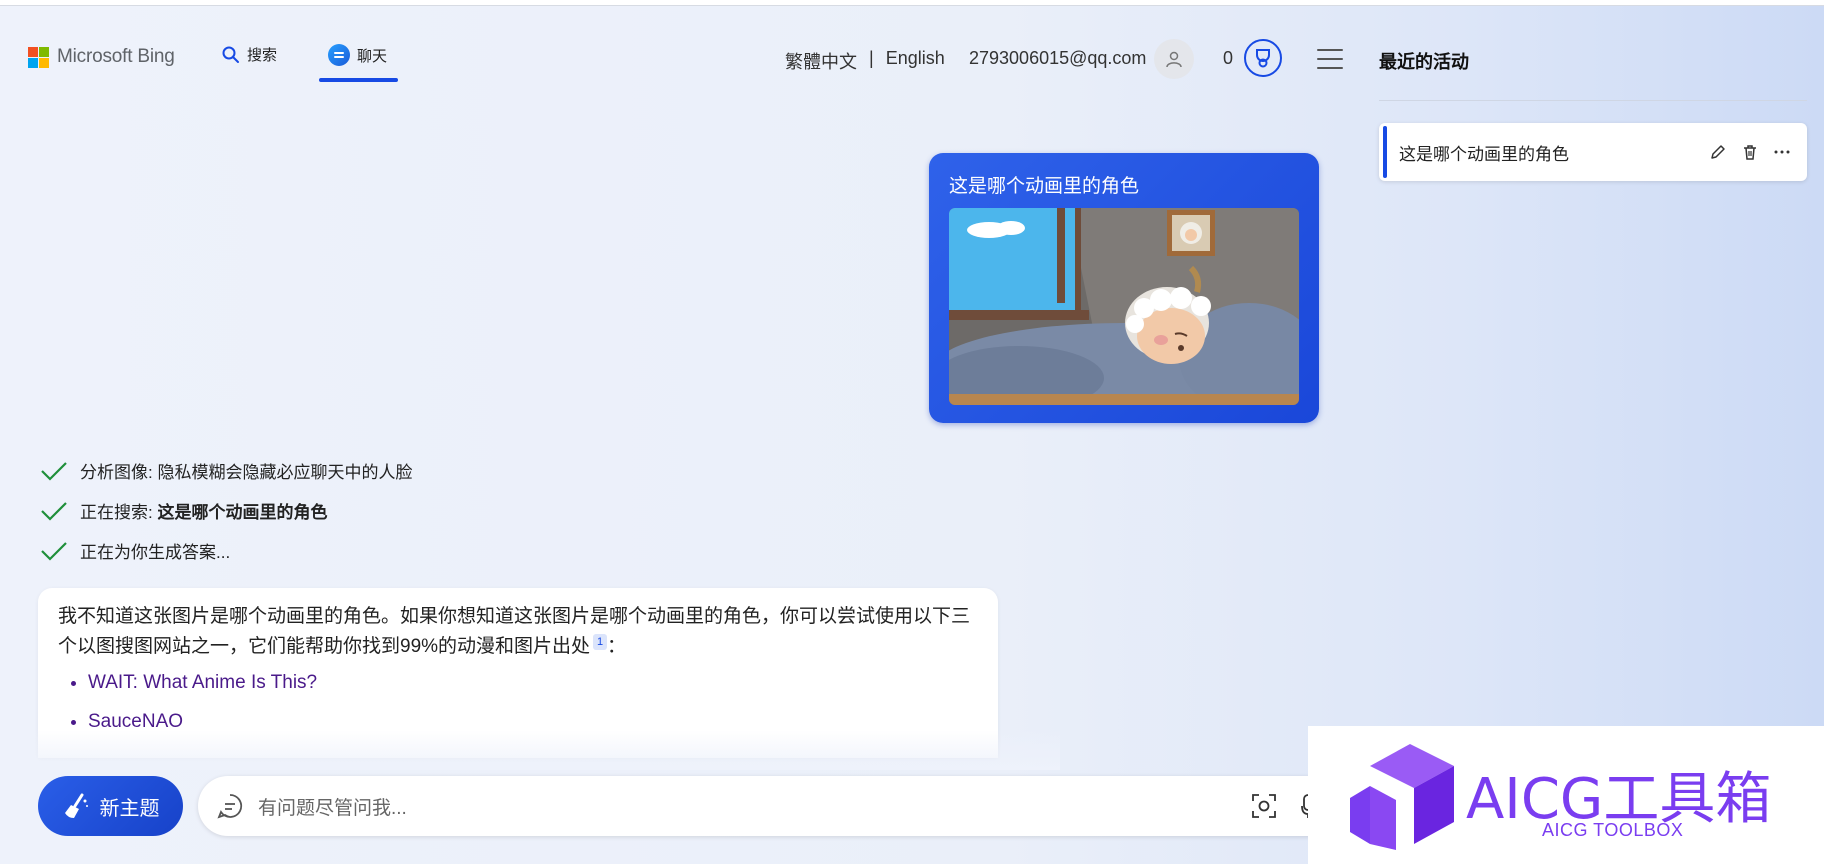 The image size is (1824, 864). I want to click on rewards-button, so click(1263, 58).